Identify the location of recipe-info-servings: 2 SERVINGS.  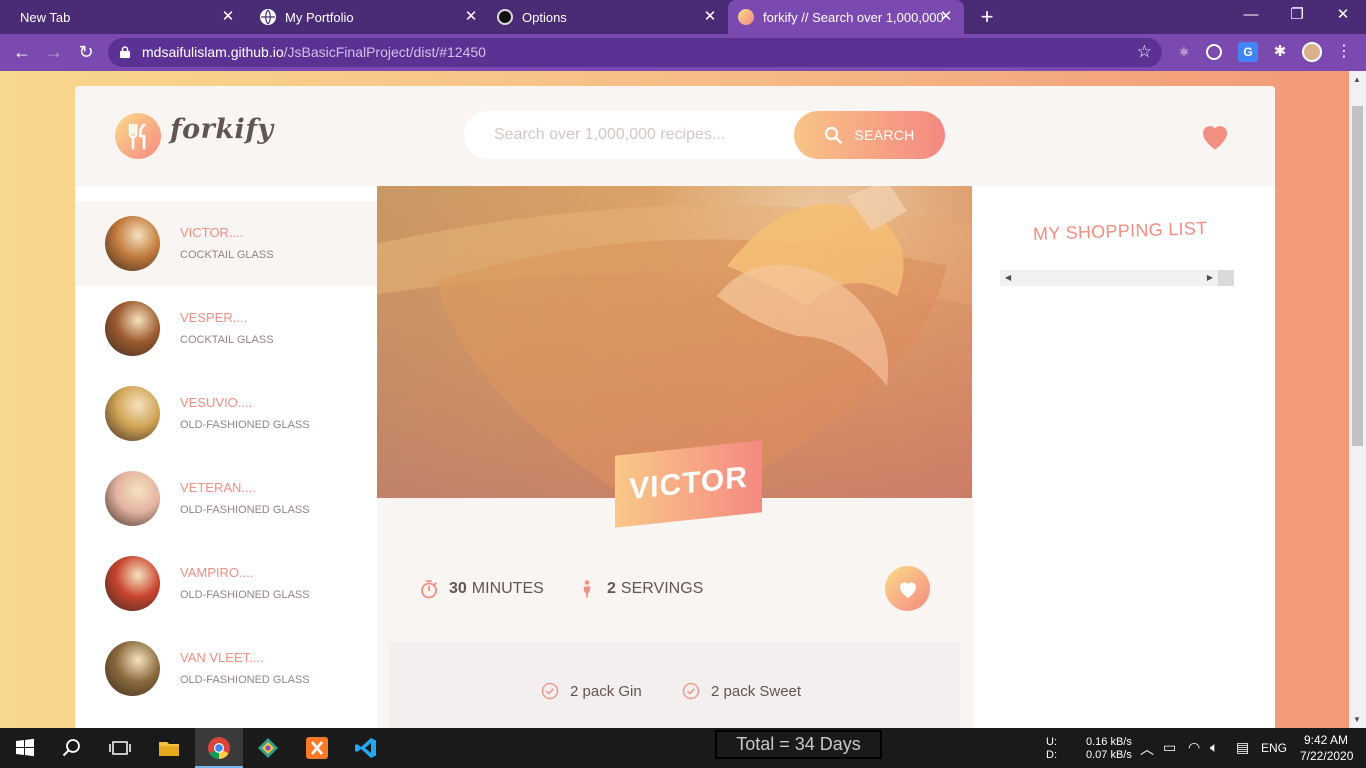
(640, 589).